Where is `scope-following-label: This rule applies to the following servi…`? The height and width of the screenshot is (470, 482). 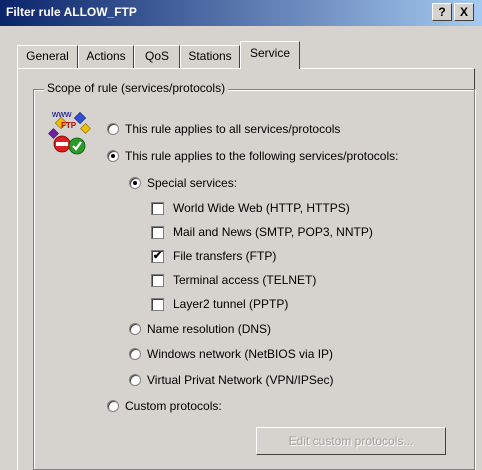
scope-following-label: This rule applies to the following servi… is located at coordinates (262, 156).